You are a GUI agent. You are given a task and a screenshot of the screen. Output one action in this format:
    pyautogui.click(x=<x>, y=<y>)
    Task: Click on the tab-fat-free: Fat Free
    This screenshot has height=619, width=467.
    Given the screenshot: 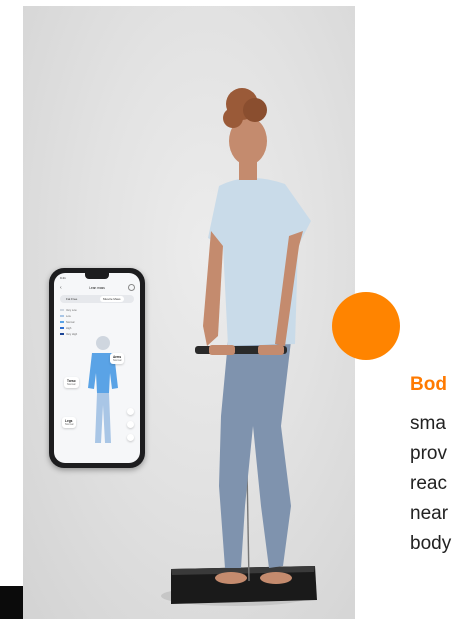 What is the action you would take?
    pyautogui.click(x=71, y=299)
    